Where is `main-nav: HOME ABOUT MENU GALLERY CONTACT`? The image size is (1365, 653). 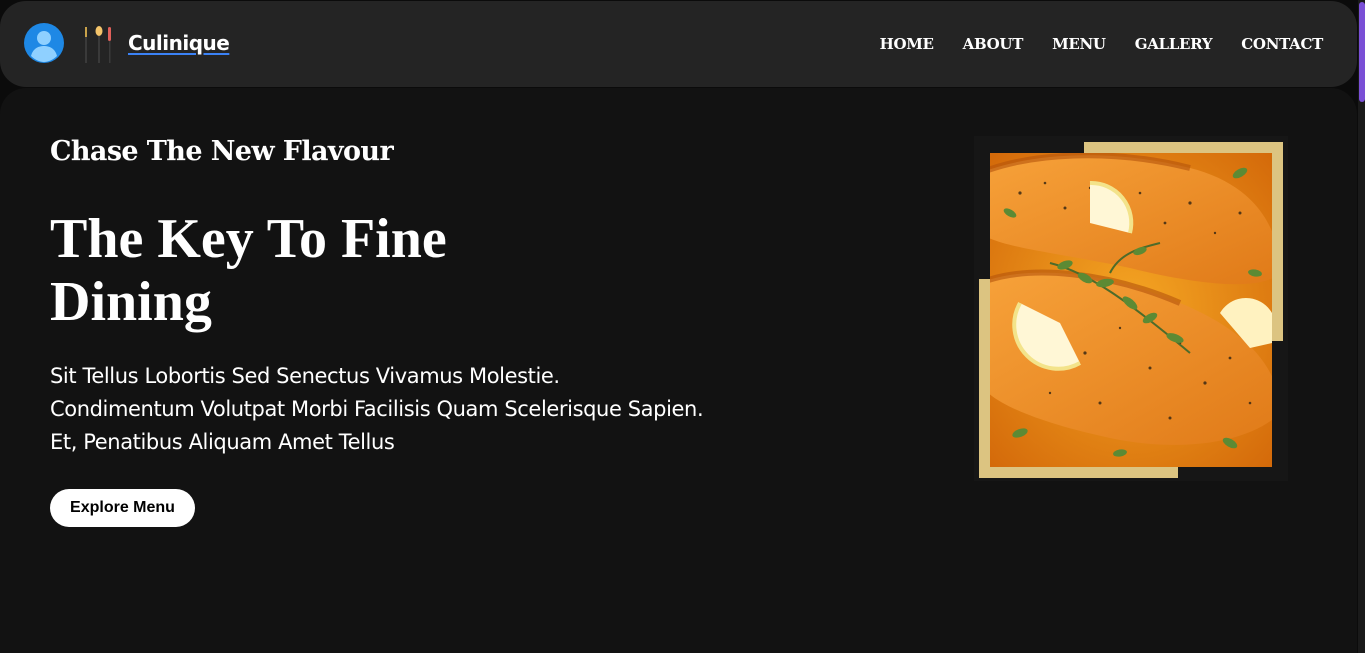
main-nav: HOME ABOUT MENU GALLERY CONTACT is located at coordinates (1102, 44).